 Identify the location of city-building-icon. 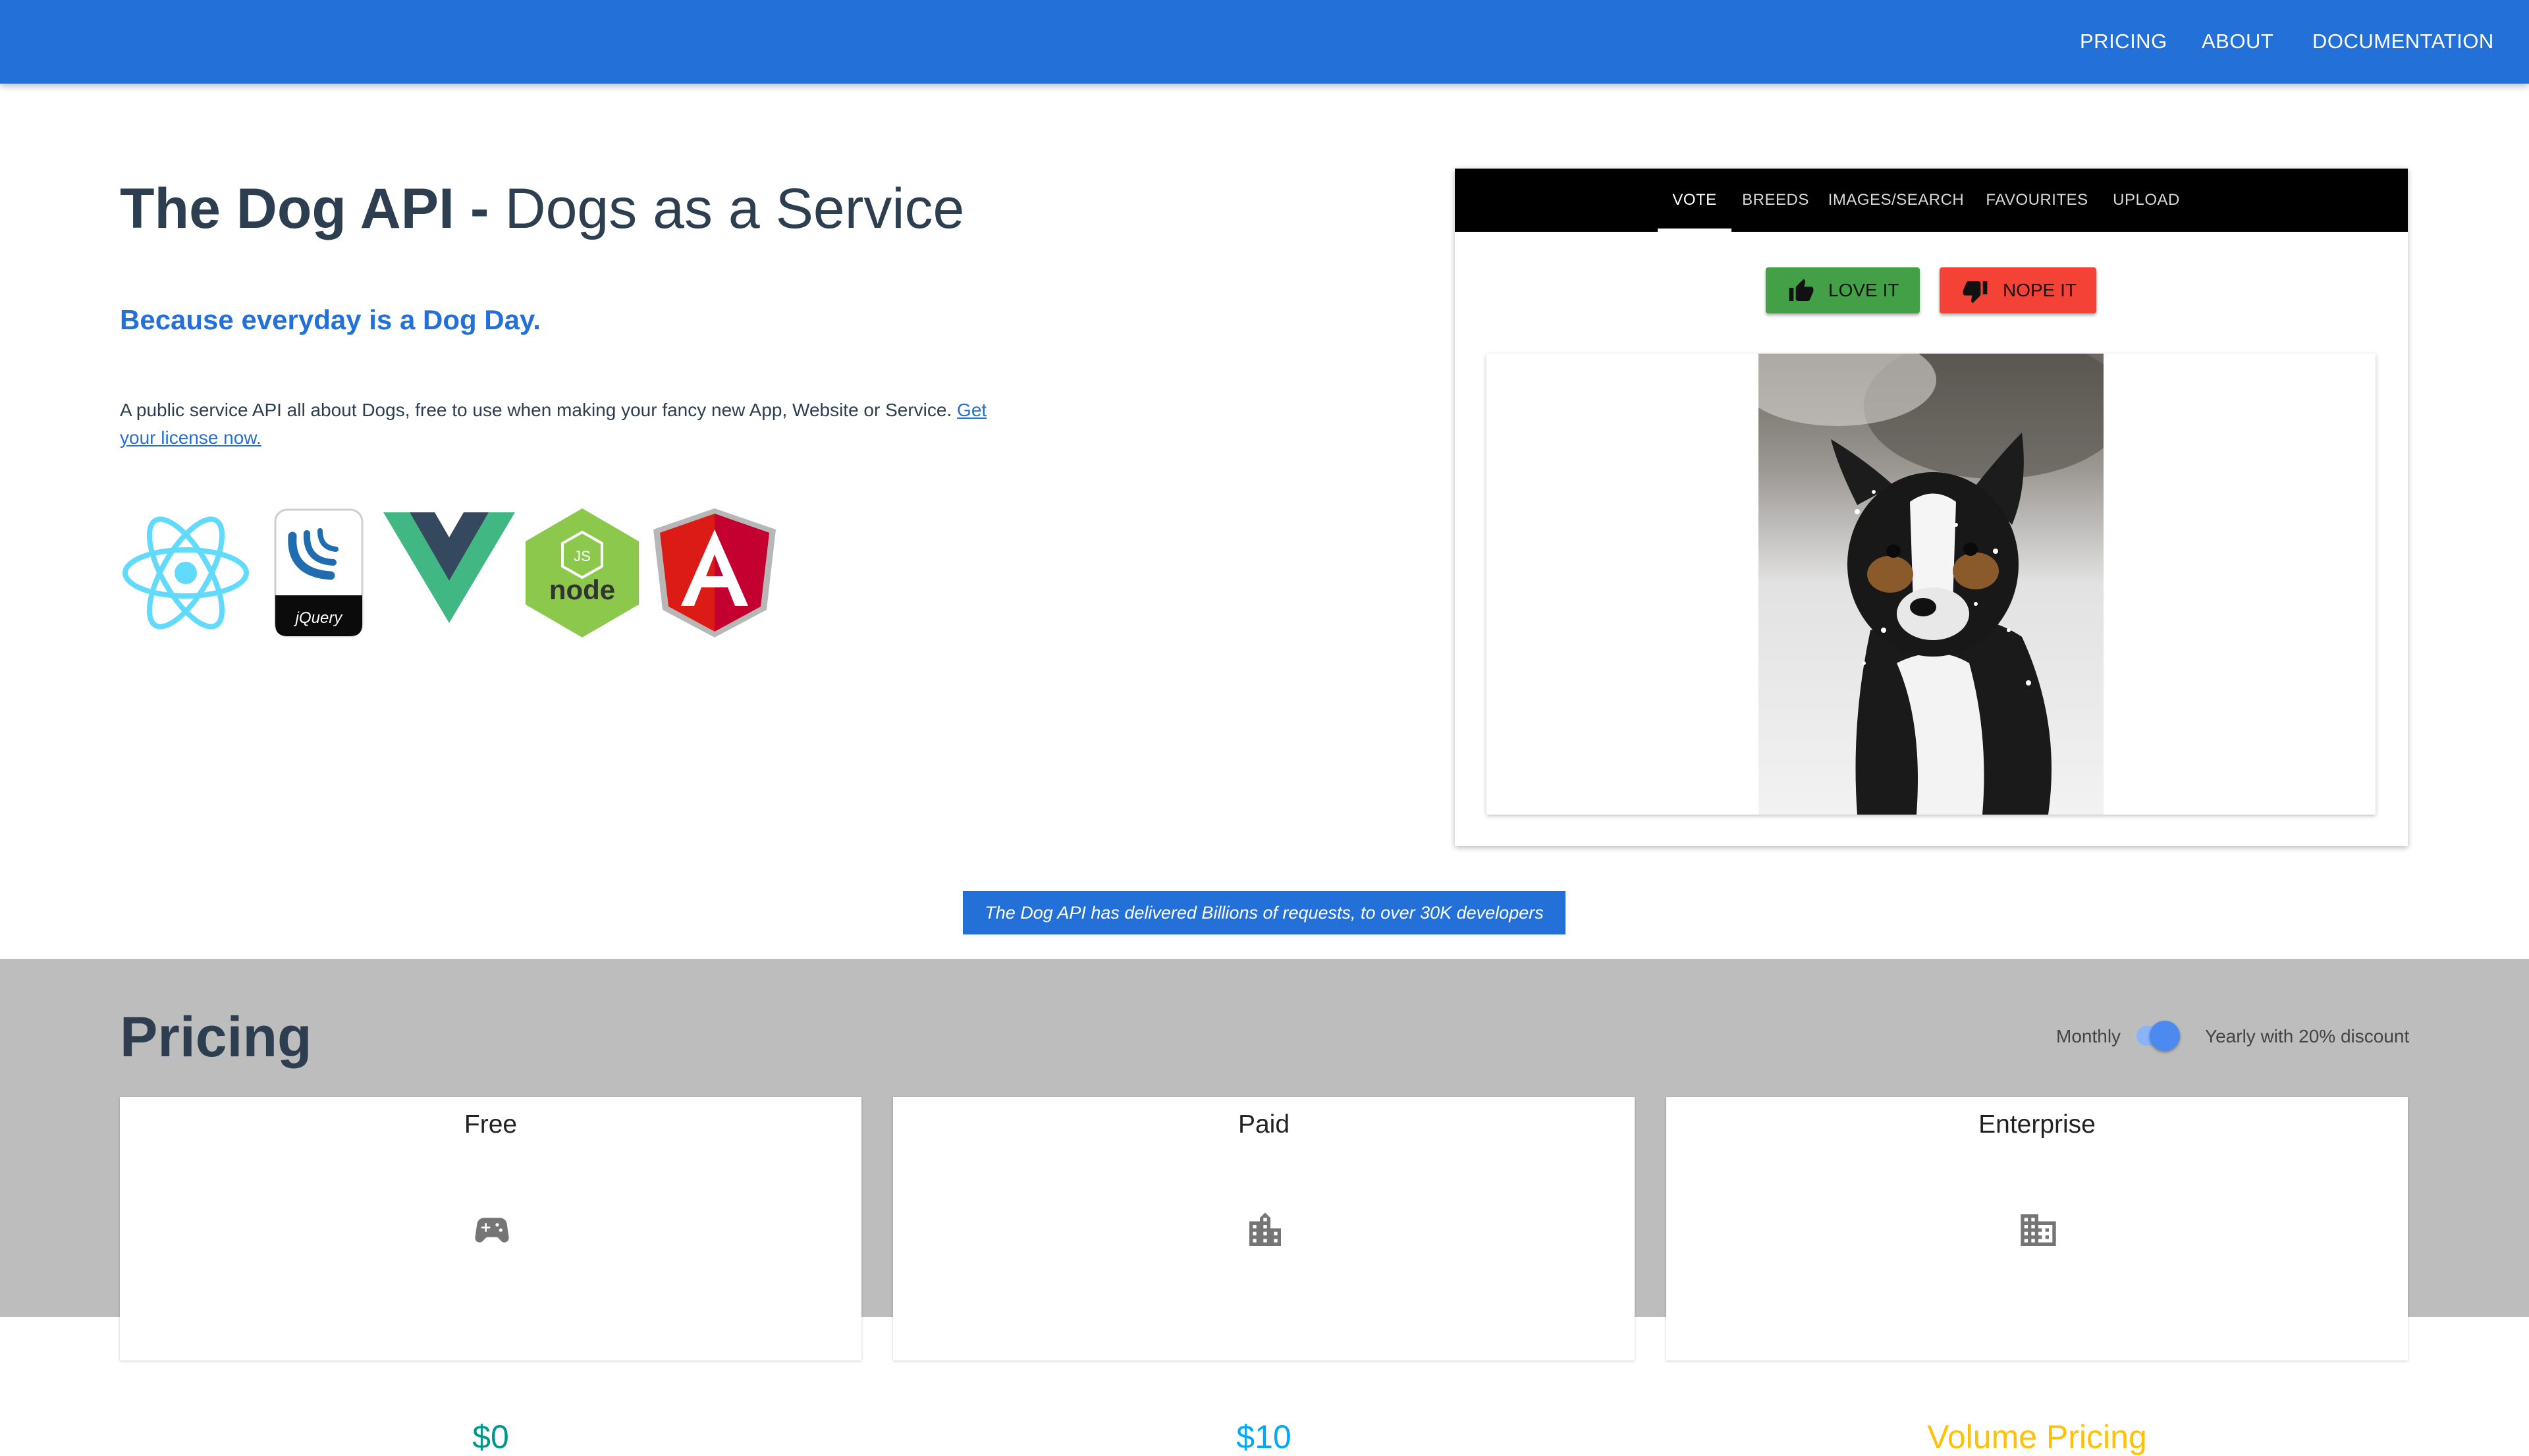
(2038, 1230).